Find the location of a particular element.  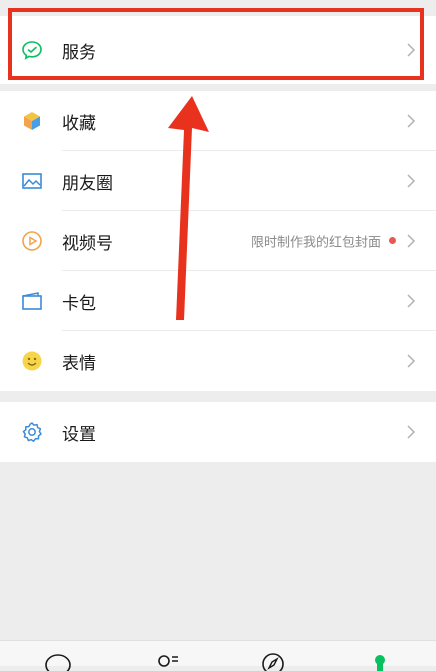

channels-play-icon is located at coordinates (32, 241).